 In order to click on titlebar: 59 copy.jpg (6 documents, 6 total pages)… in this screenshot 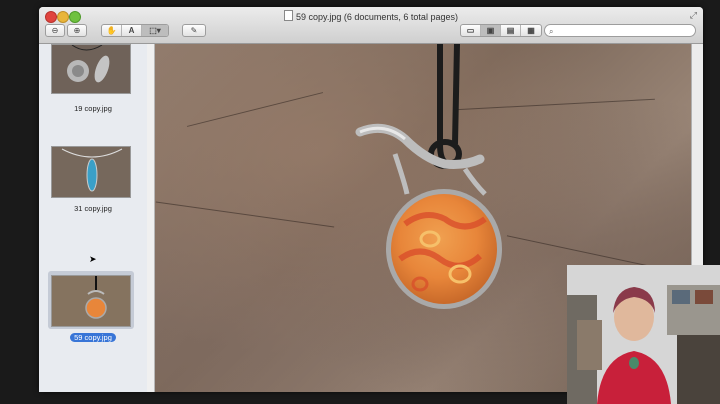, I will do `click(371, 25)`.